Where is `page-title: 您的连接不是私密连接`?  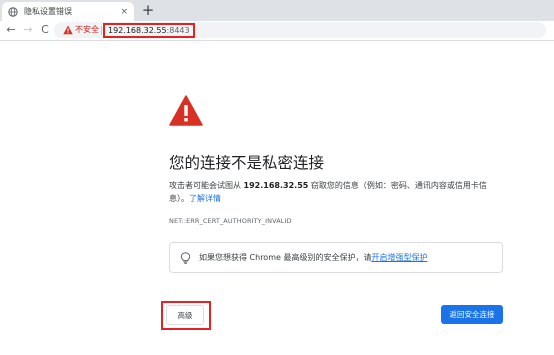 page-title: 您的连接不是私密连接 is located at coordinates (247, 163).